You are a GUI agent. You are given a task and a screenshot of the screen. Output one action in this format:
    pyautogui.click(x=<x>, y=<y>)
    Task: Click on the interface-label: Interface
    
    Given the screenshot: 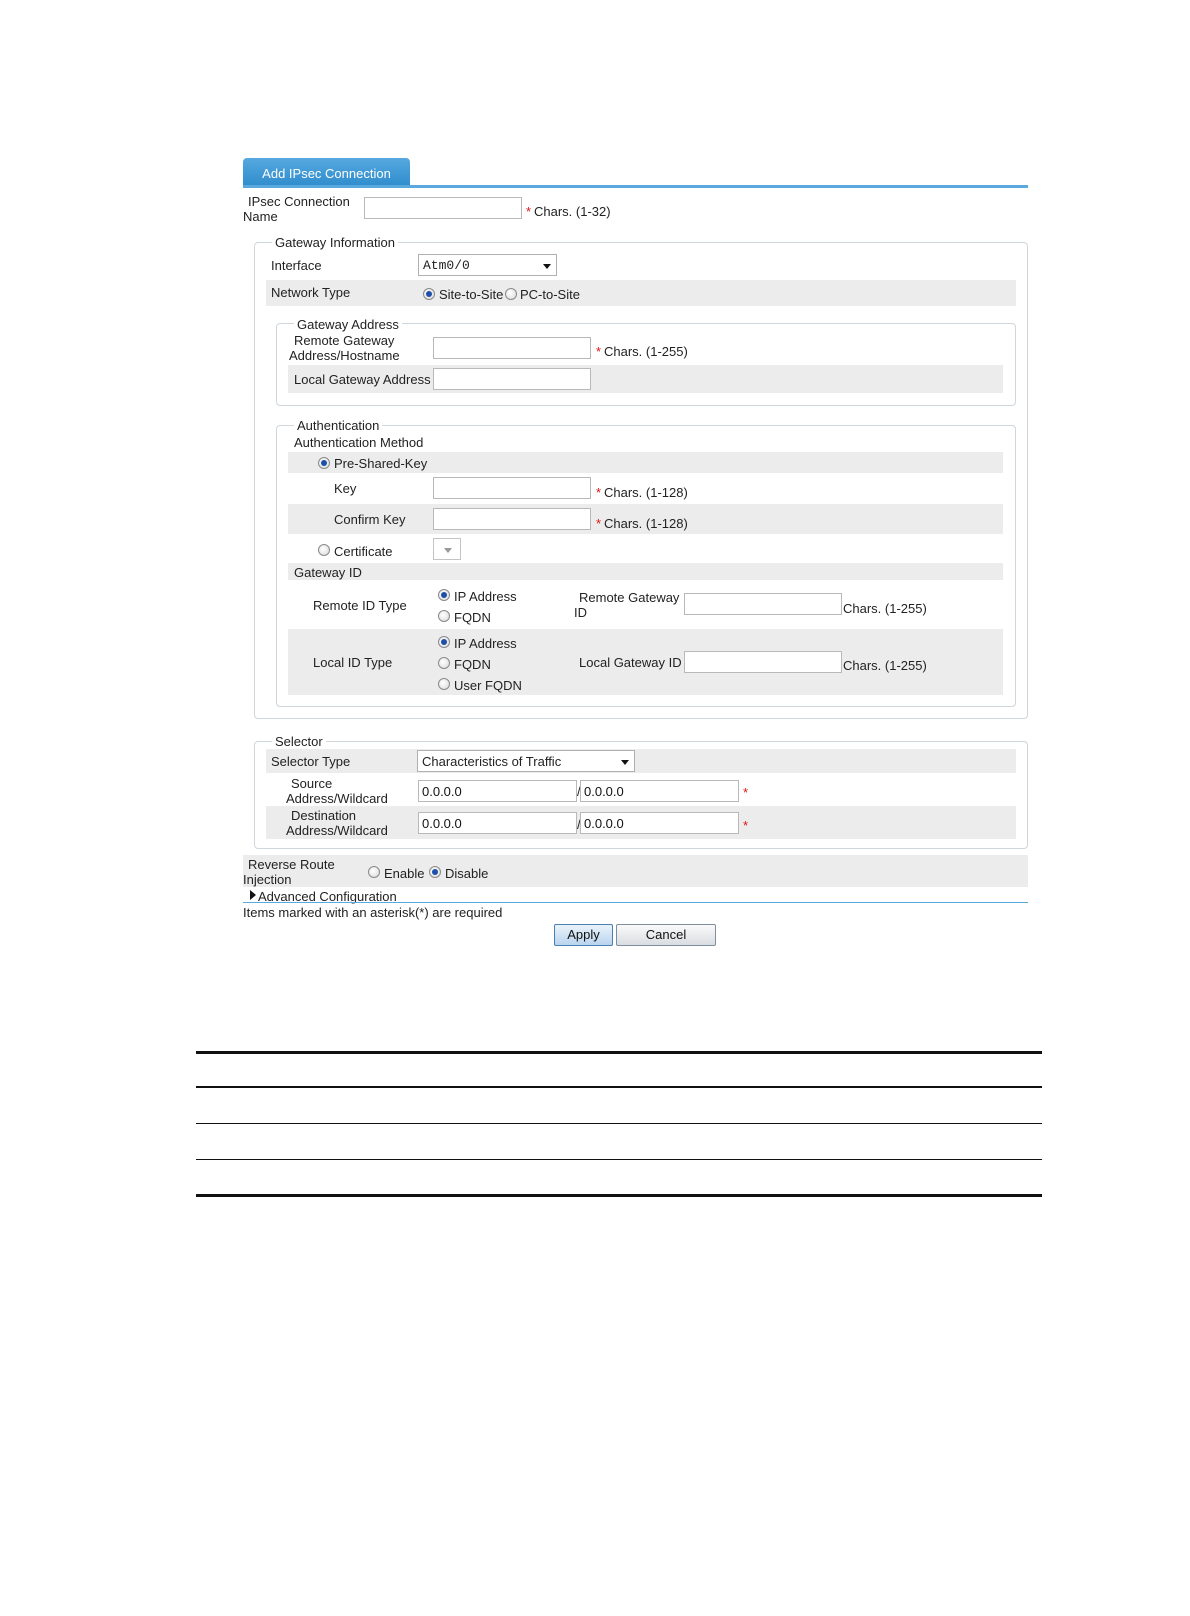 What is the action you would take?
    pyautogui.click(x=296, y=265)
    